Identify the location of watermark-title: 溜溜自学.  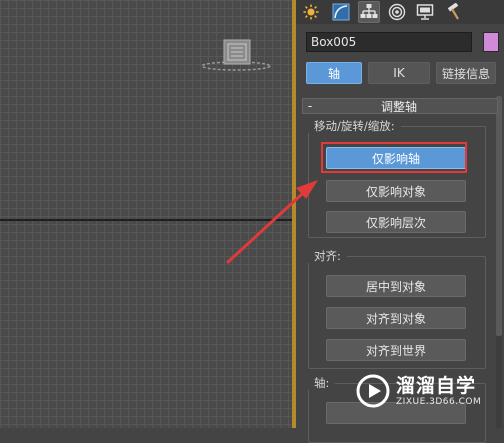
(436, 386).